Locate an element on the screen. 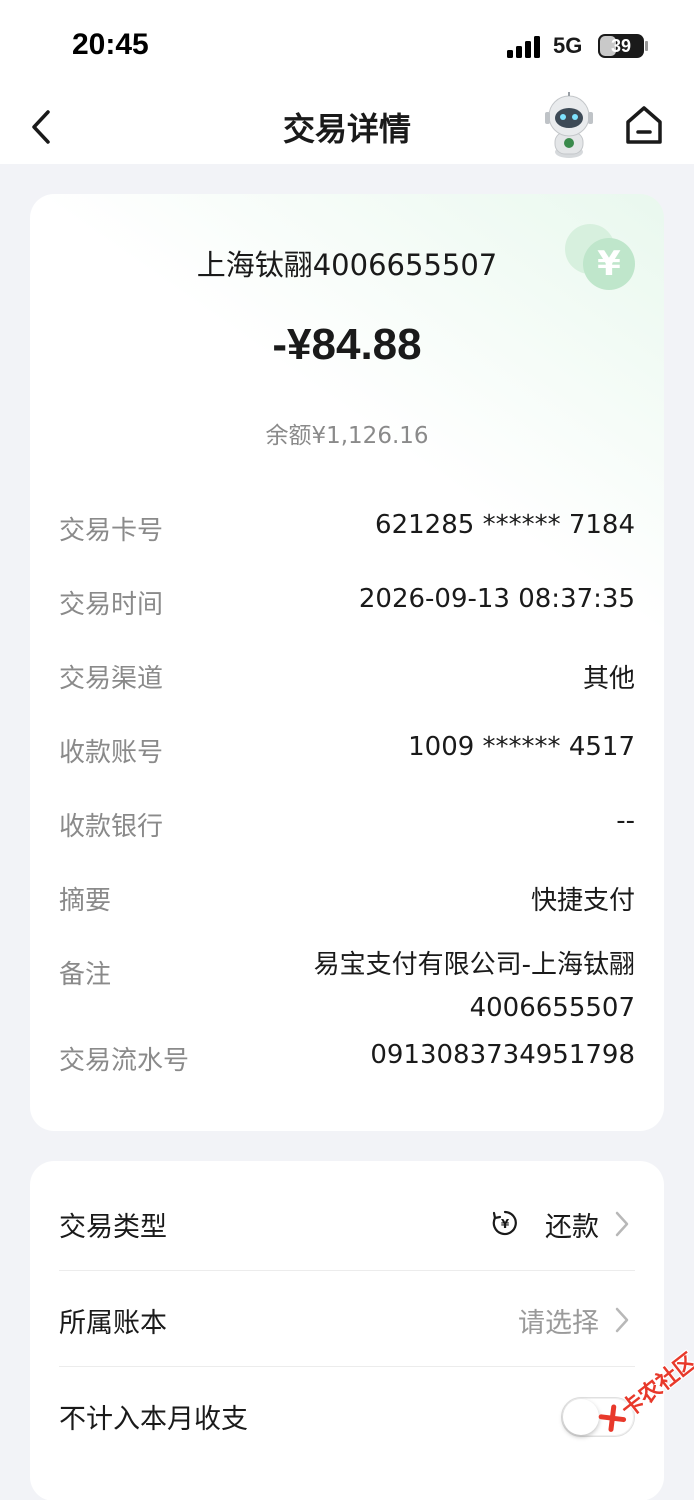  detail-value: 0913083734951798 is located at coordinates (502, 1055).